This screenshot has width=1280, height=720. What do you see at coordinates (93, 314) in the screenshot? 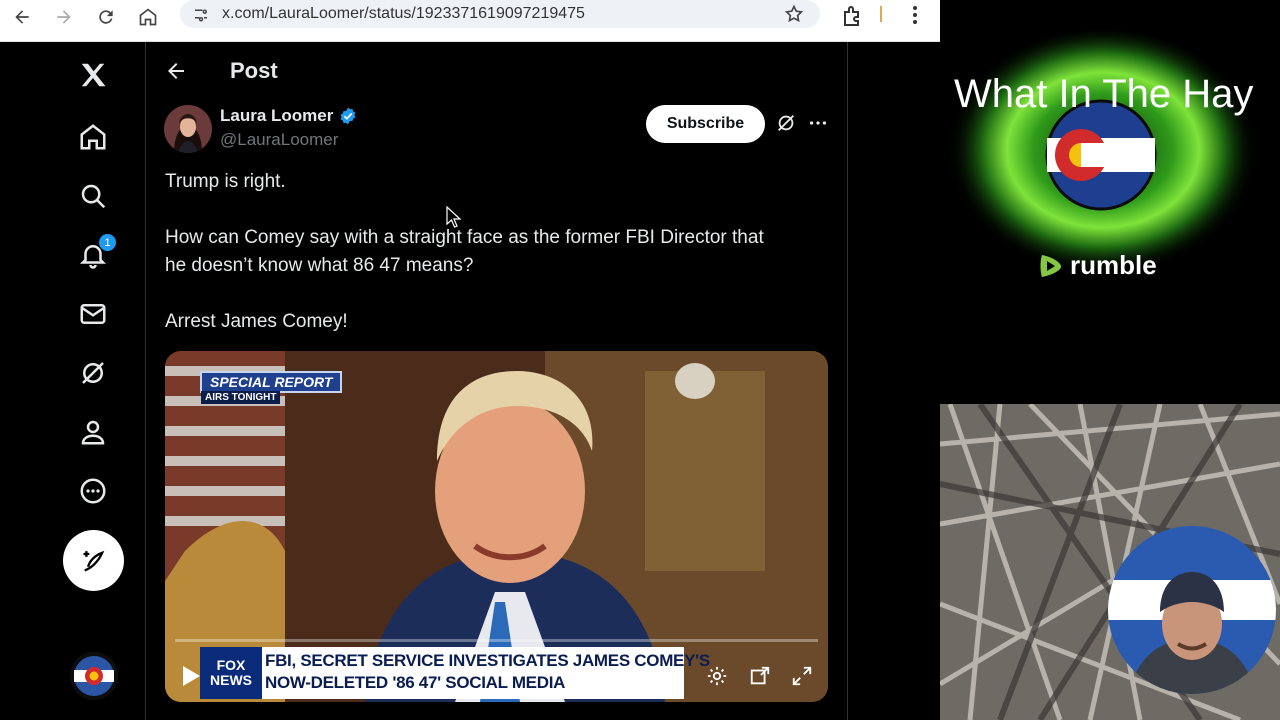
I see `messages-envelope-icon` at bounding box center [93, 314].